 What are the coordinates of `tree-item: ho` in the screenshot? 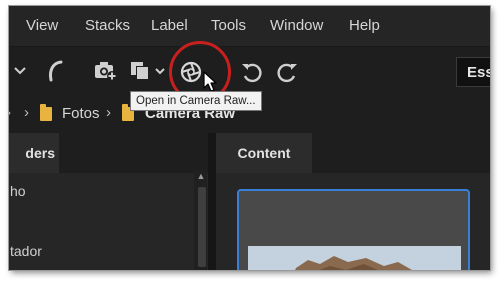 It's located at (18, 191).